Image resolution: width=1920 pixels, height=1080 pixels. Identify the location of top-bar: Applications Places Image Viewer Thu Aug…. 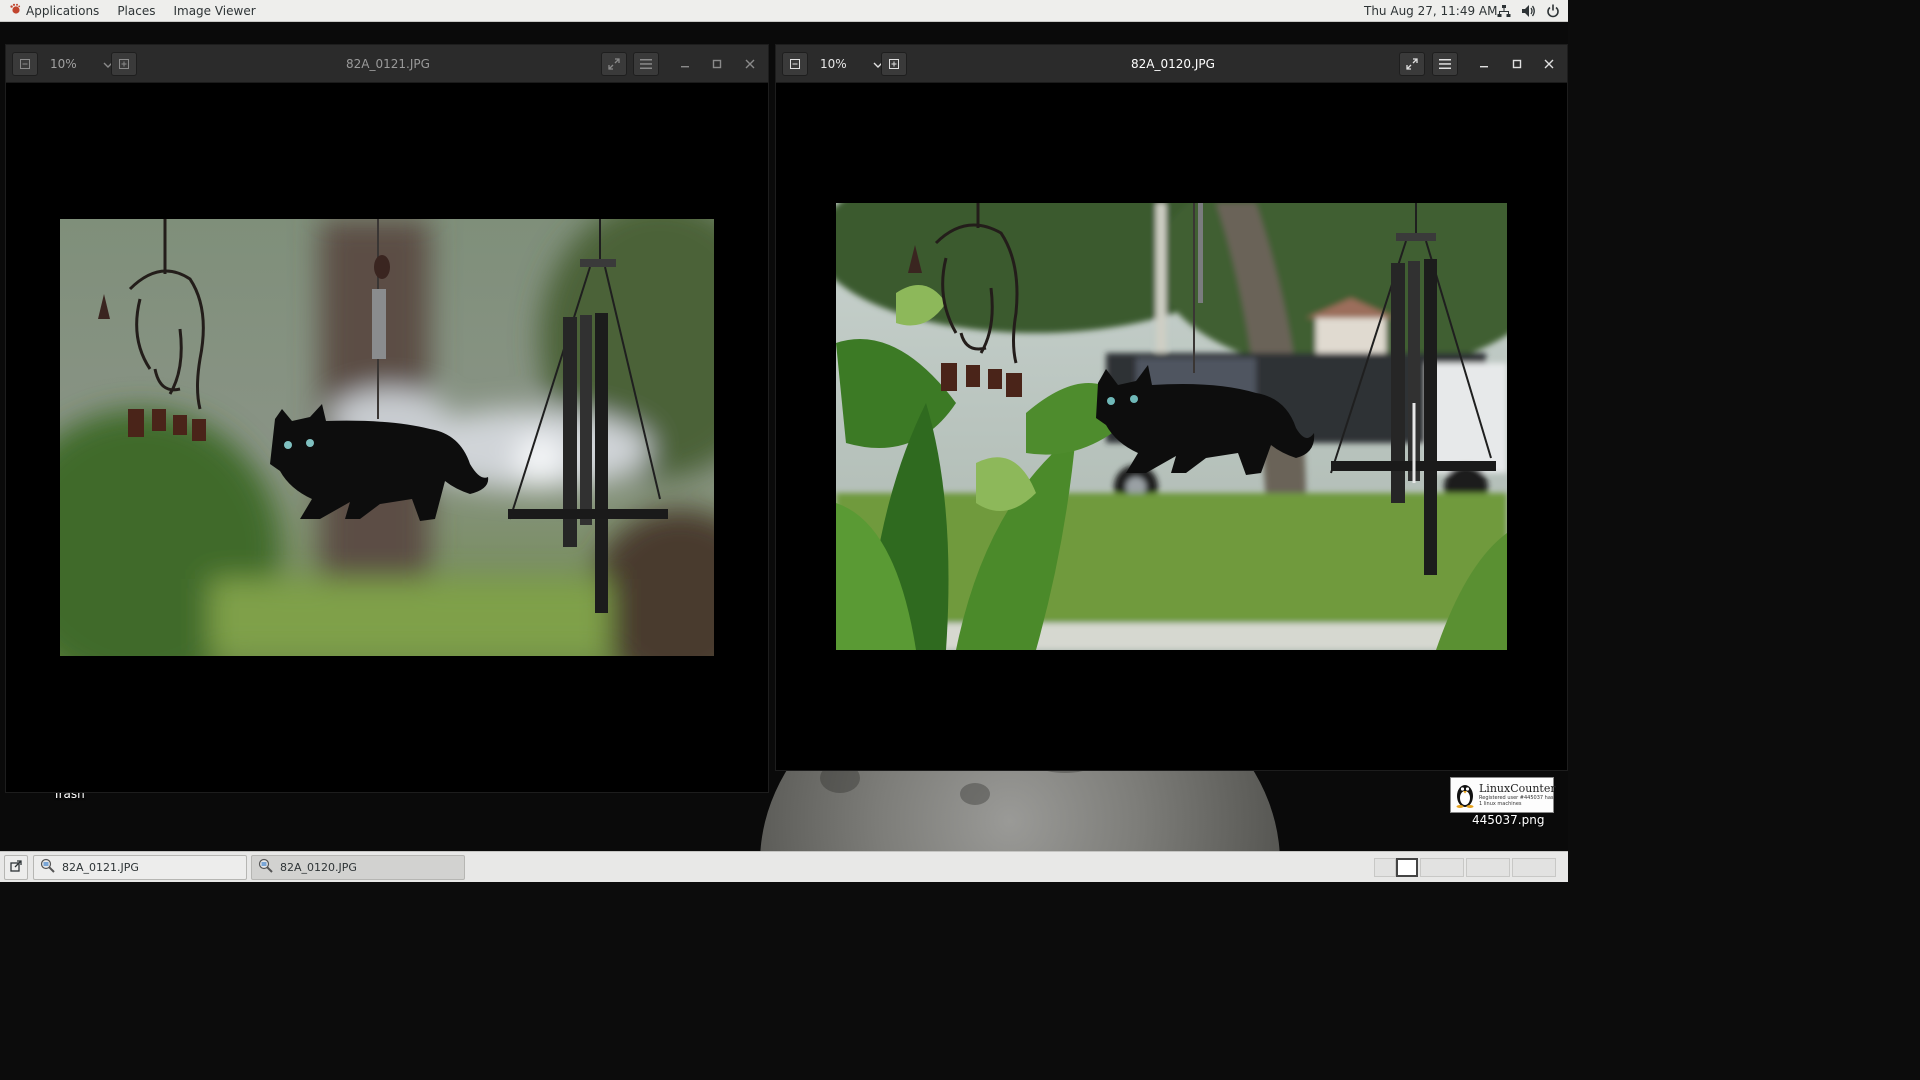
(784, 11).